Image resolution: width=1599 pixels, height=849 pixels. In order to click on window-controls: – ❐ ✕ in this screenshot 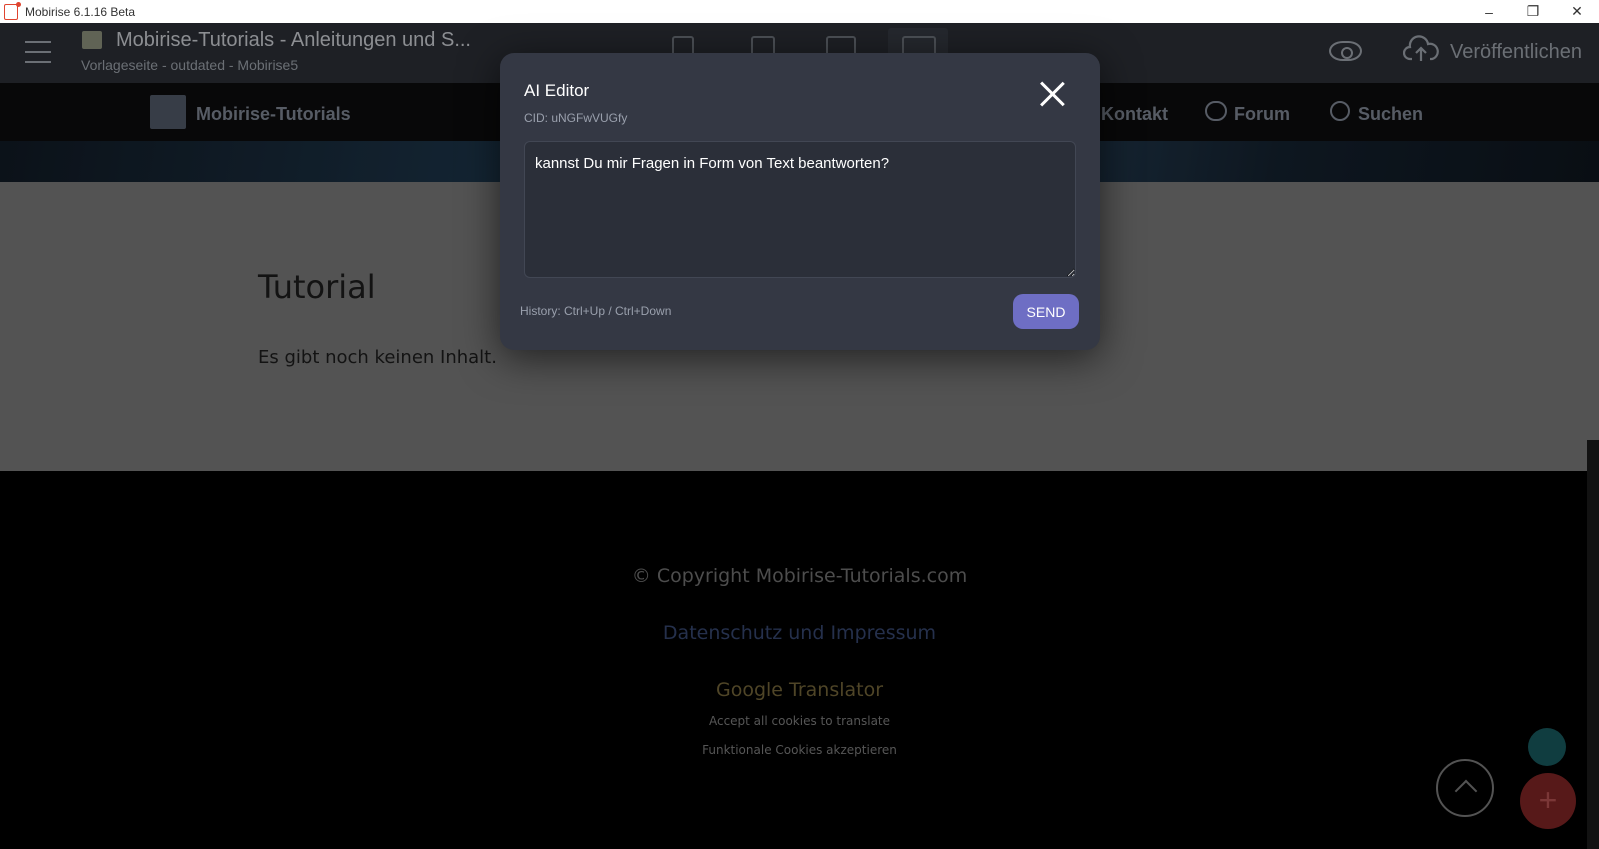, I will do `click(1533, 11)`.